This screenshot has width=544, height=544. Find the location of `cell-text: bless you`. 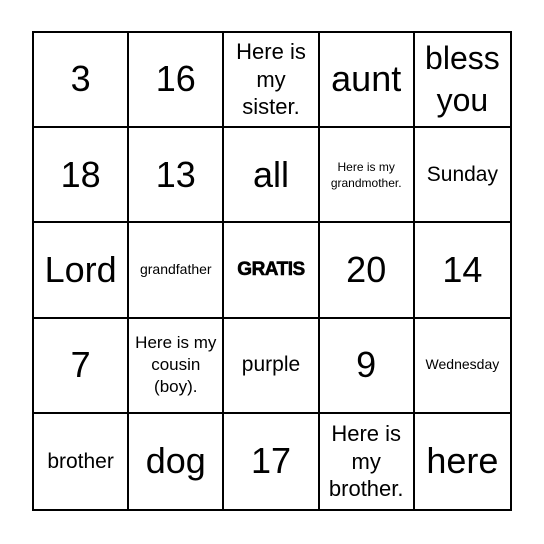

cell-text: bless you is located at coordinates (462, 79).